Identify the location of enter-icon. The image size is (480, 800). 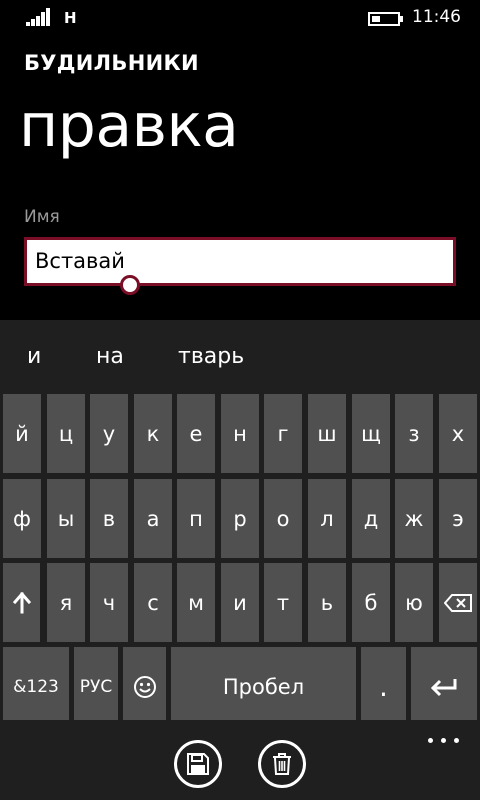
(443, 687).